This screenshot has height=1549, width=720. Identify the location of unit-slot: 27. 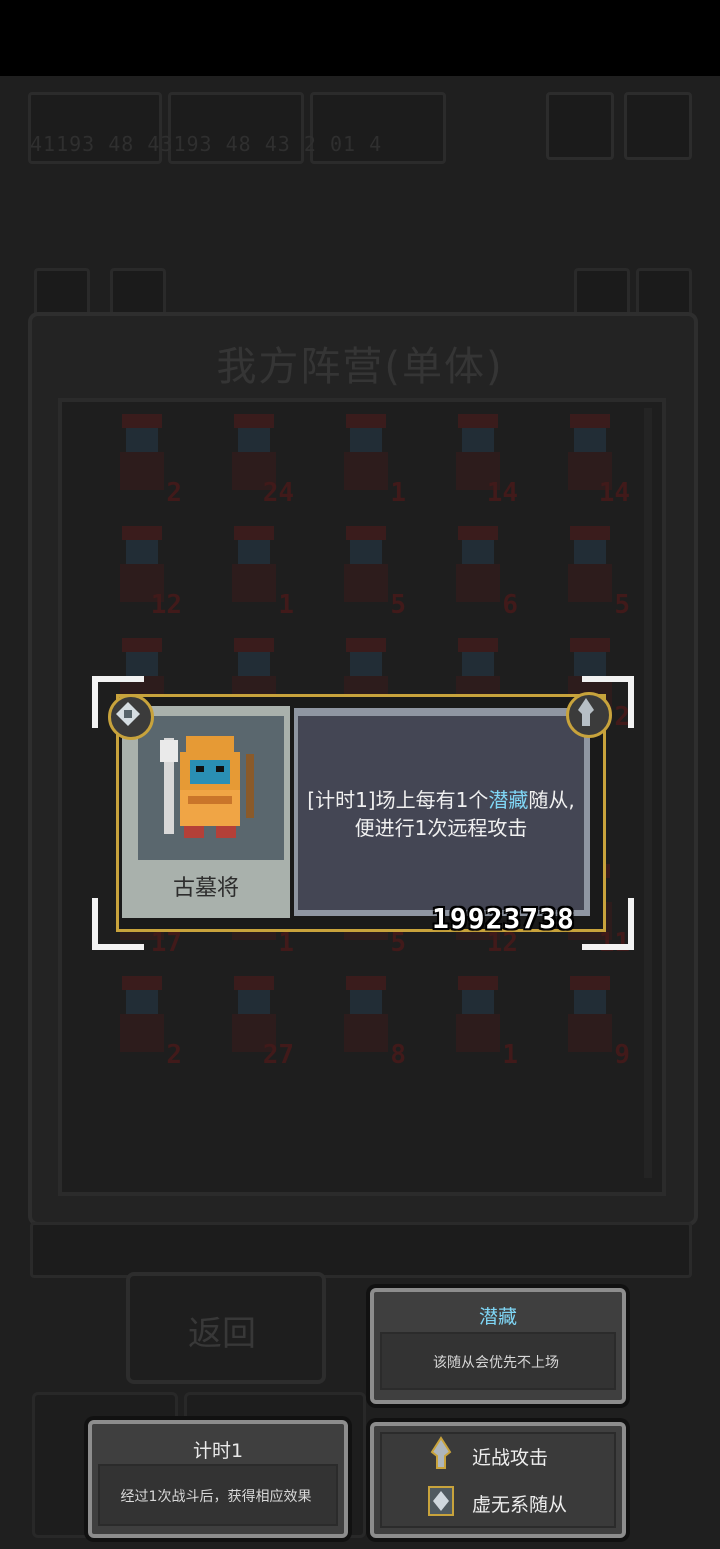
(254, 1020).